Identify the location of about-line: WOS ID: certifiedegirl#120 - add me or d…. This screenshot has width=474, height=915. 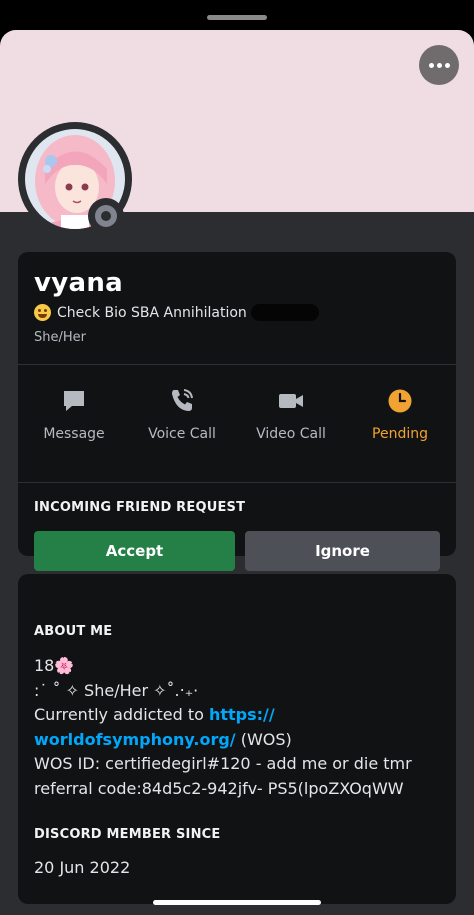
(223, 763).